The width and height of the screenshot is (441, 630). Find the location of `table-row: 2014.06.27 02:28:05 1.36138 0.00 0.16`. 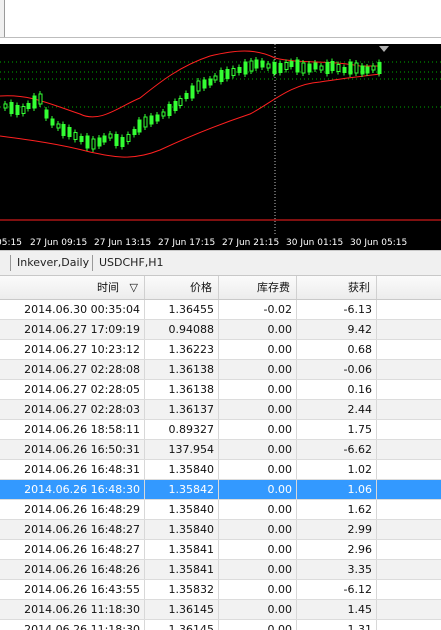

table-row: 2014.06.27 02:28:05 1.36138 0.00 0.16 is located at coordinates (220, 390).